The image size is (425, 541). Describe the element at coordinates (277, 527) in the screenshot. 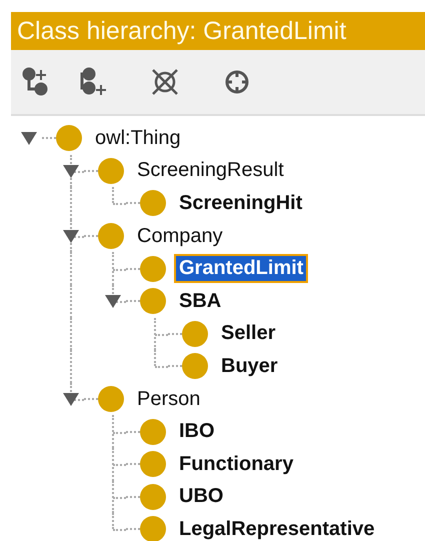

I see `class-node: LegalRepresentative` at that location.